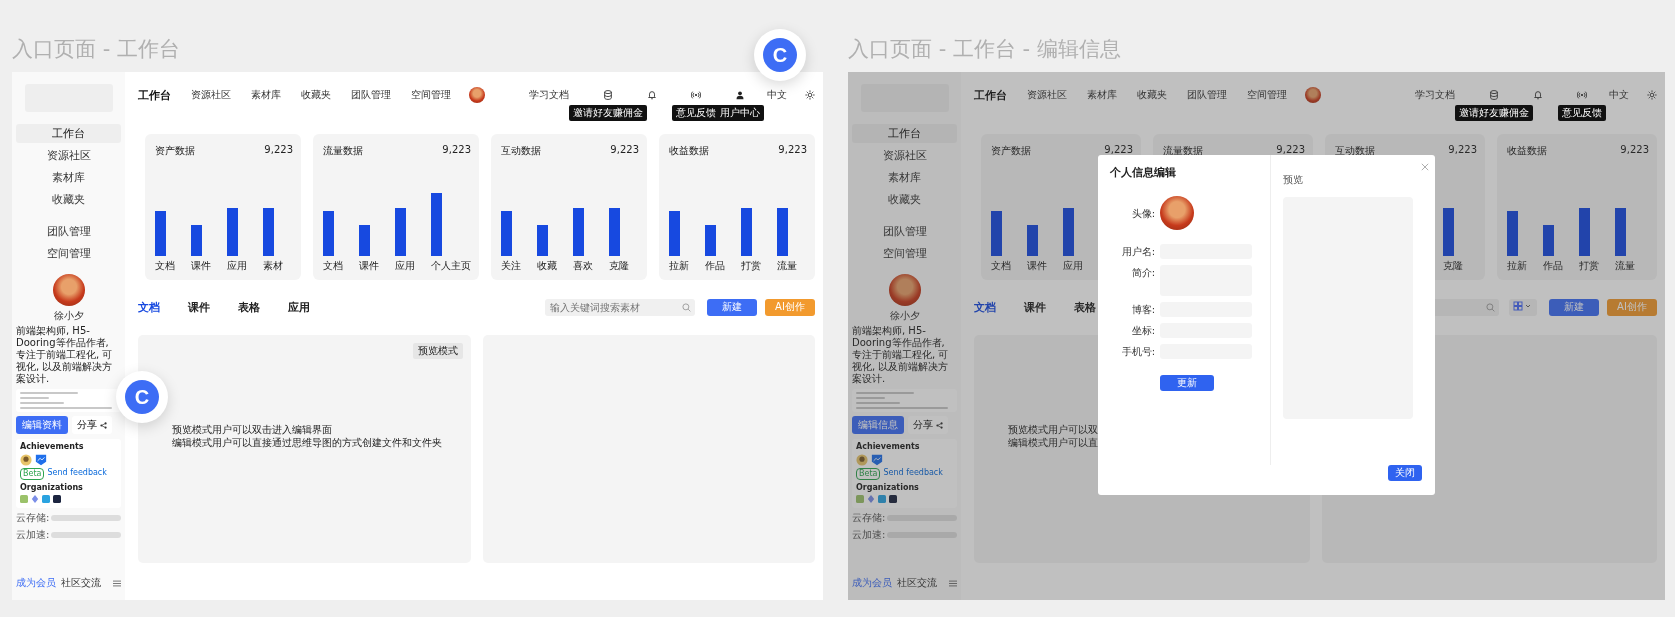 The height and width of the screenshot is (617, 1675). I want to click on membership-link: 成为会员, so click(36, 583).